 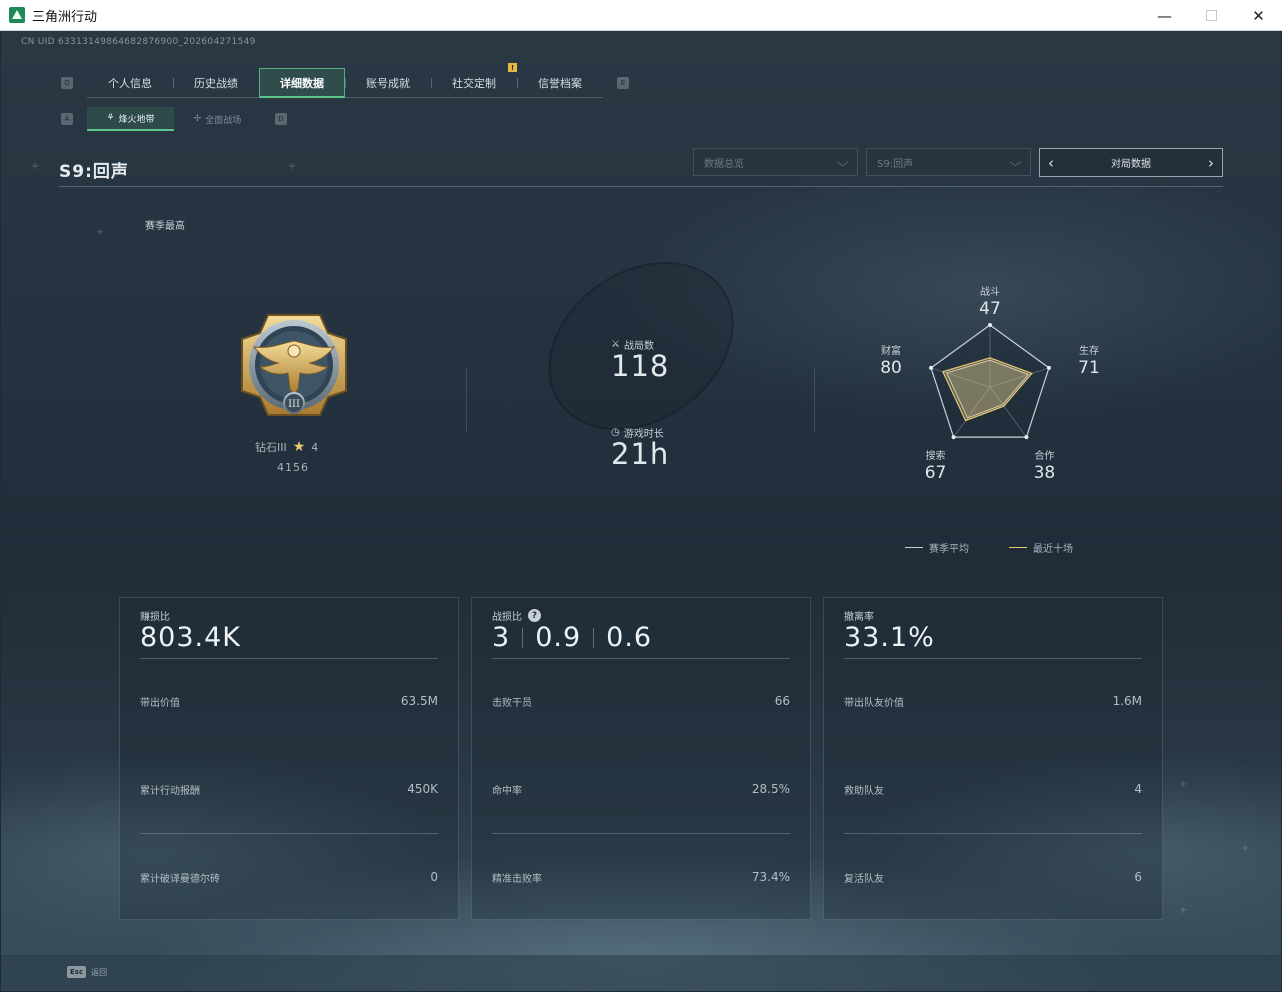 What do you see at coordinates (289, 789) in the screenshot?
I see `card-row: 累计行动报酬 450K` at bounding box center [289, 789].